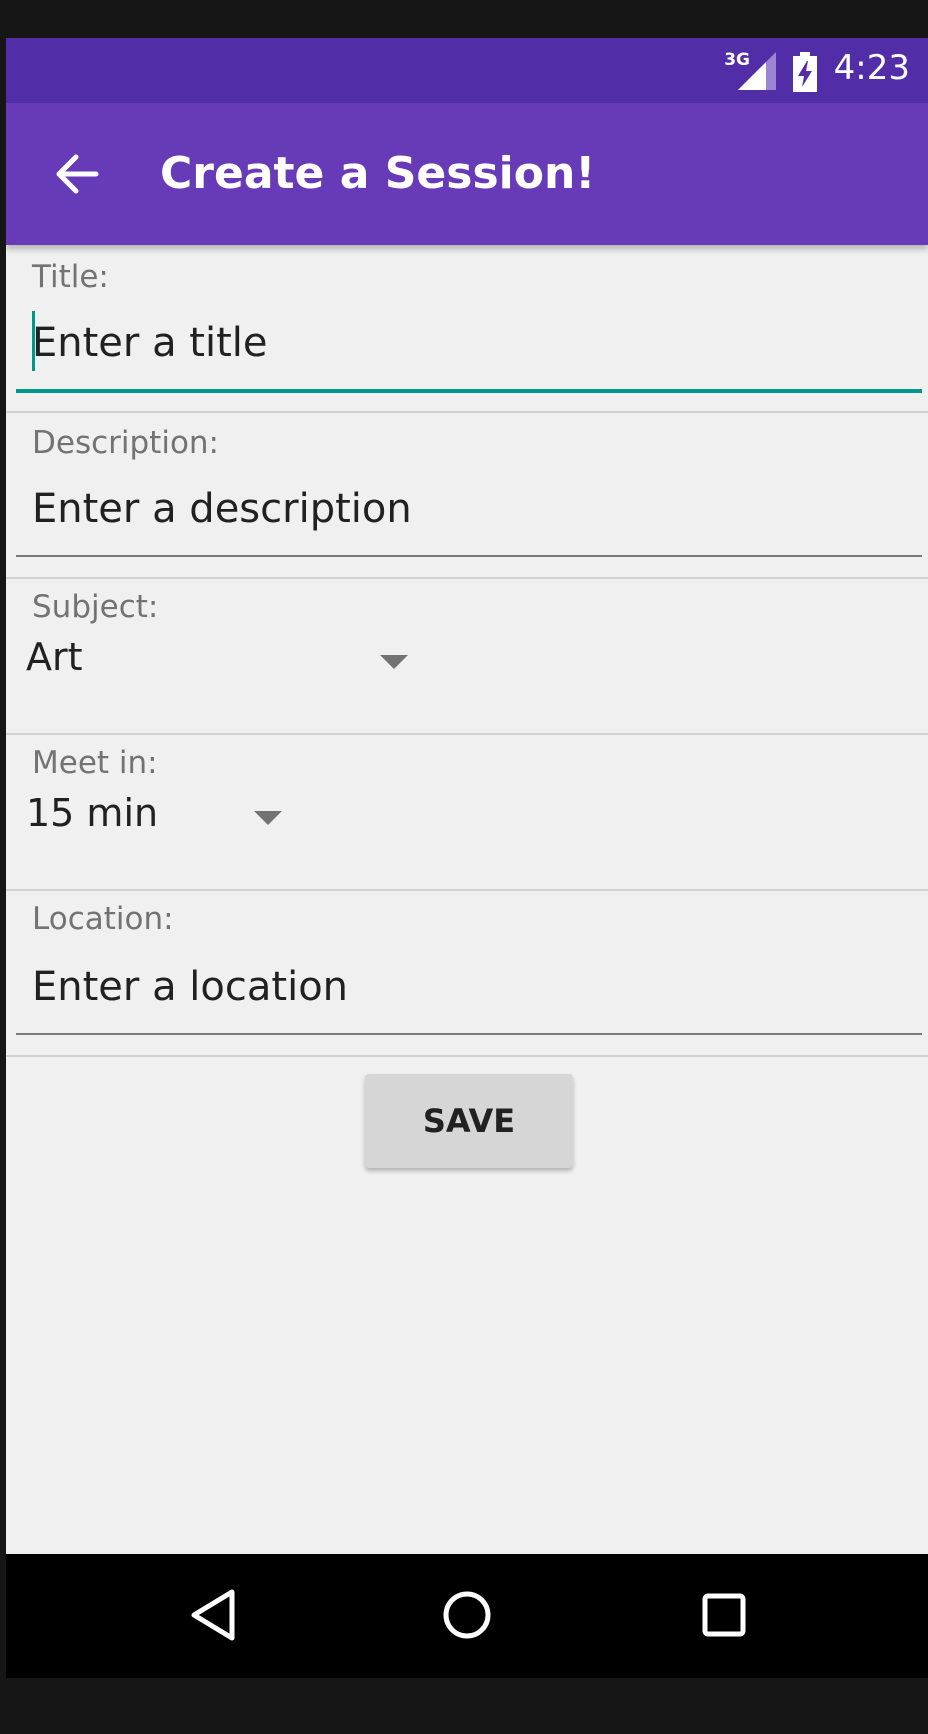  What do you see at coordinates (125, 443) in the screenshot?
I see `description-label: Description:` at bounding box center [125, 443].